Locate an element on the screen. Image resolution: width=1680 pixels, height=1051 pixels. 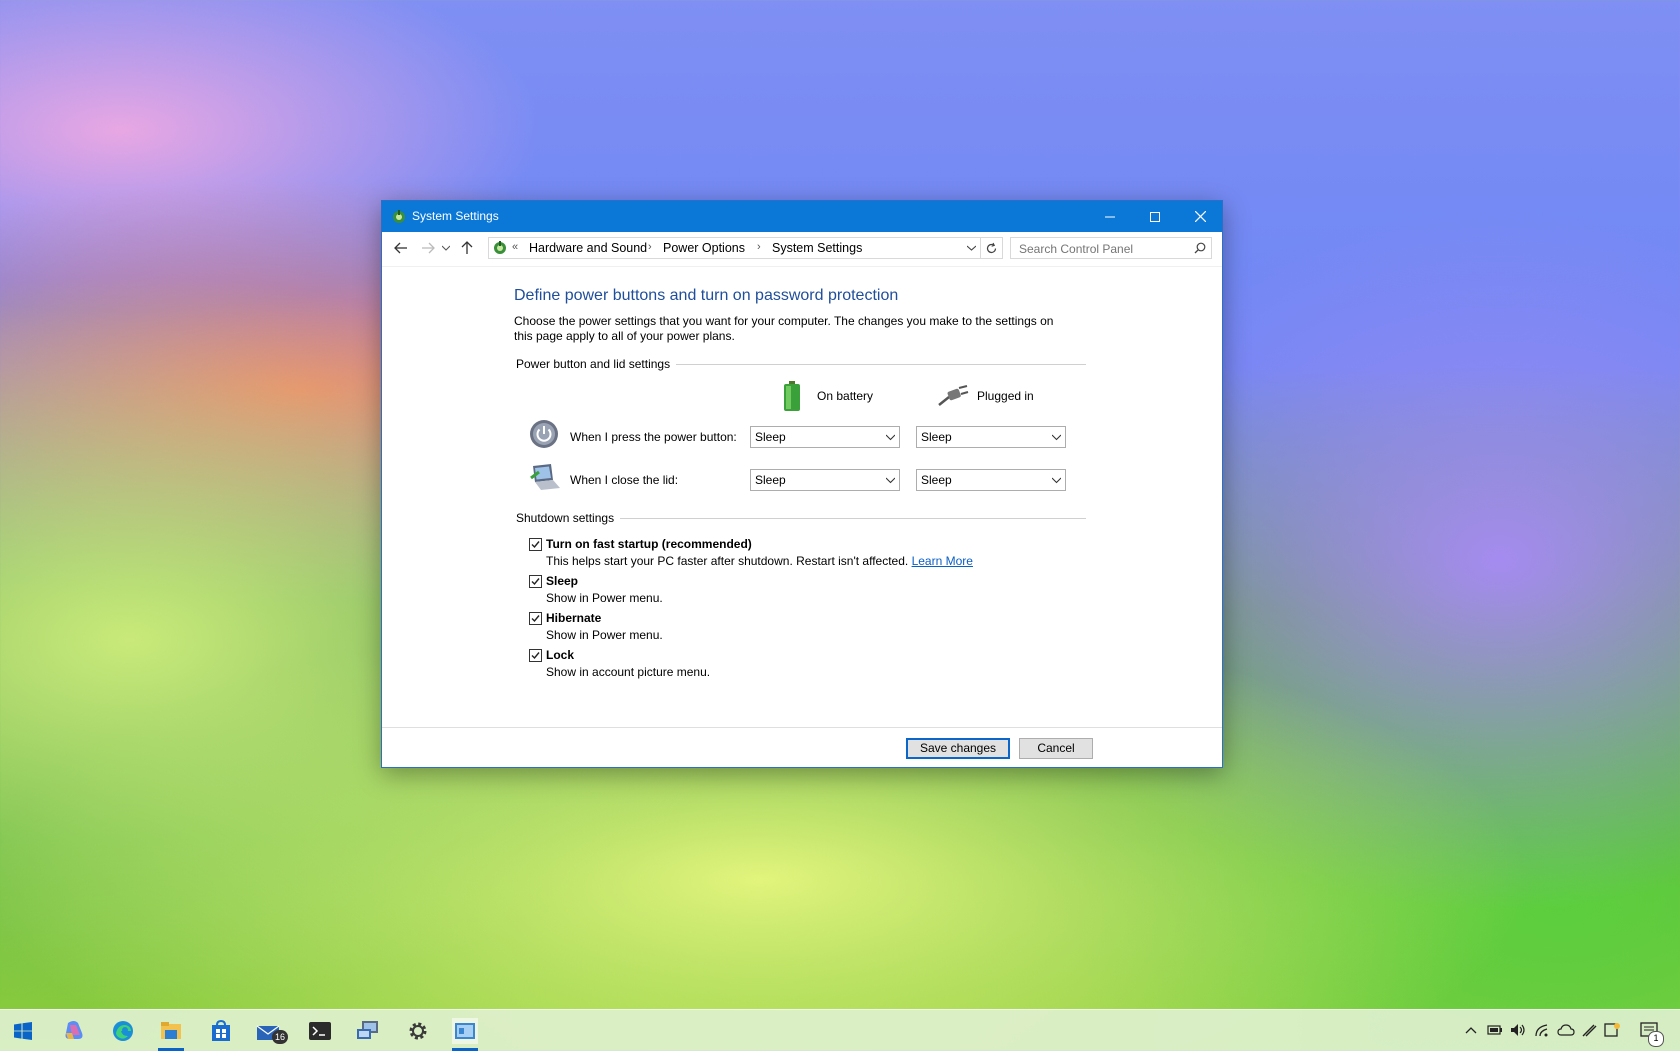
sleep-label: Sleep is located at coordinates (562, 581).